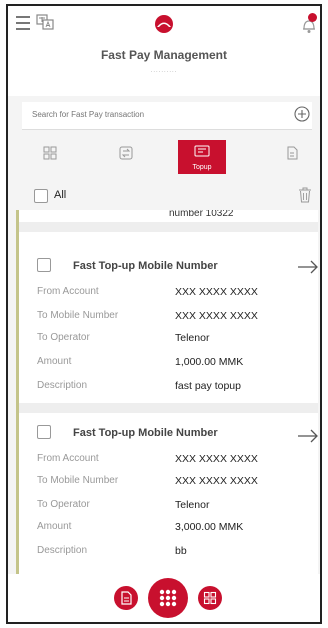 The height and width of the screenshot is (628, 328). I want to click on document-icon, so click(126, 598).